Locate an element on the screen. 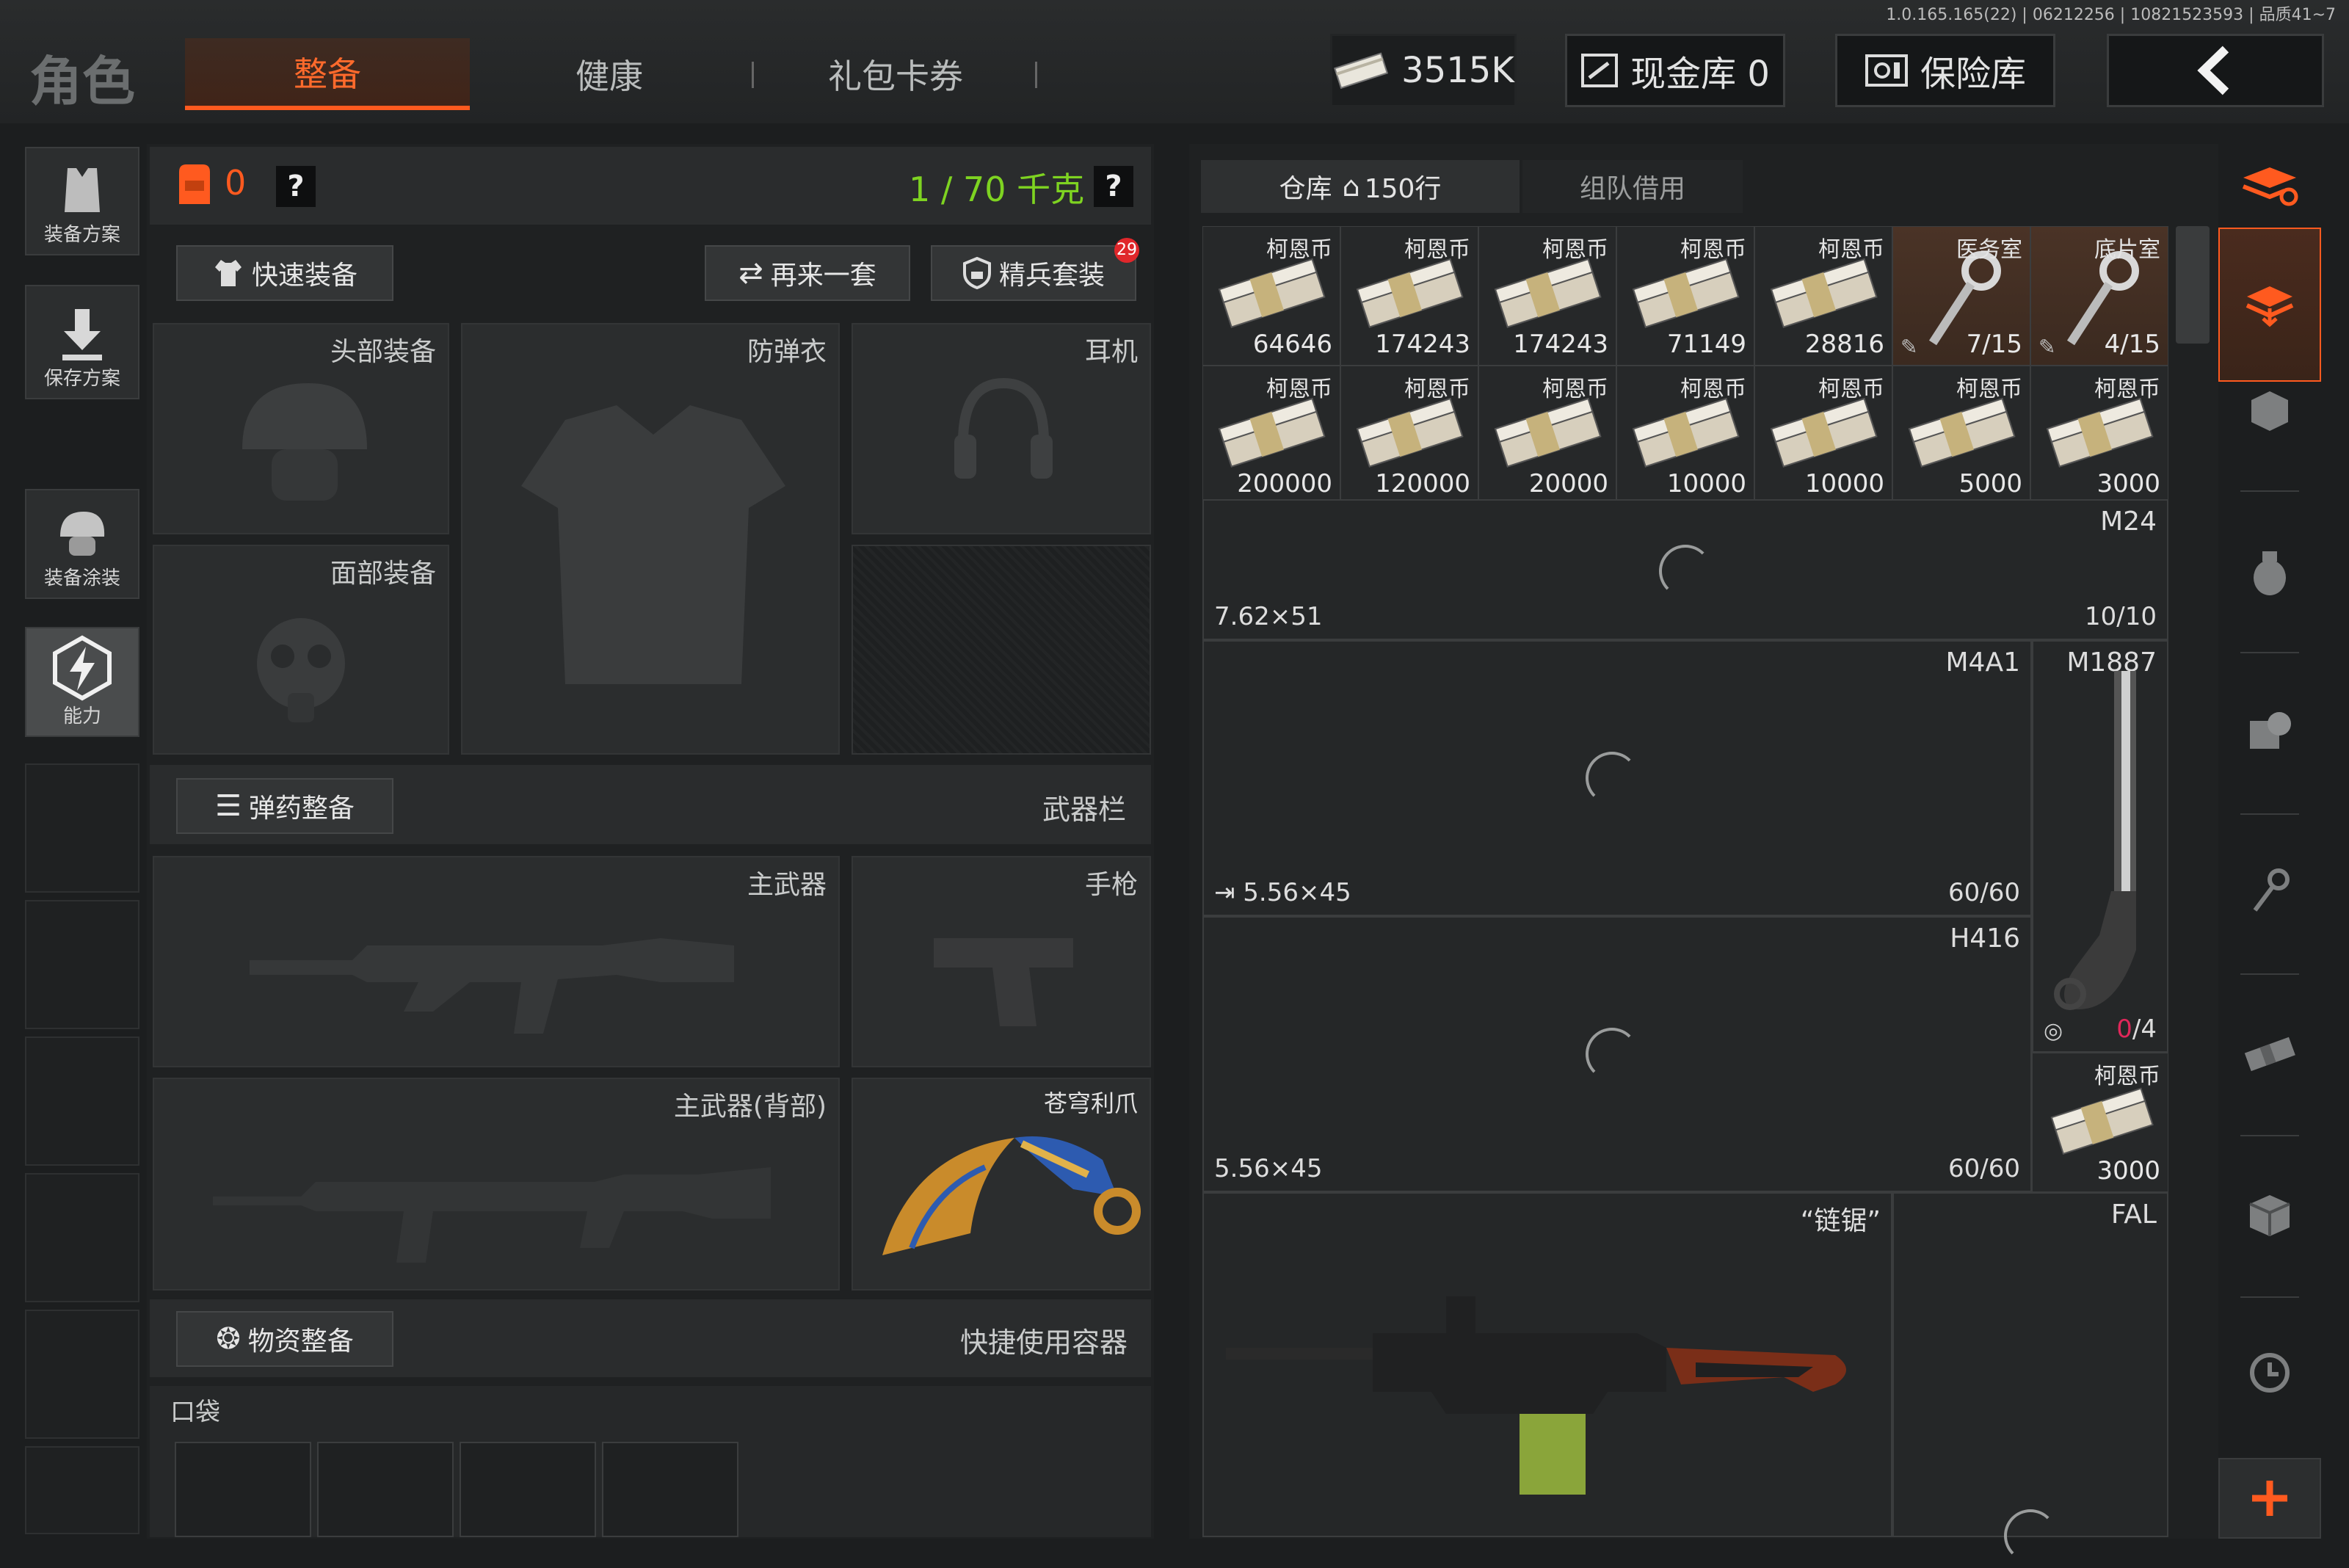 Image resolution: width=2349 pixels, height=1568 pixels. equip-skin-button: 装备涂装 is located at coordinates (82, 544).